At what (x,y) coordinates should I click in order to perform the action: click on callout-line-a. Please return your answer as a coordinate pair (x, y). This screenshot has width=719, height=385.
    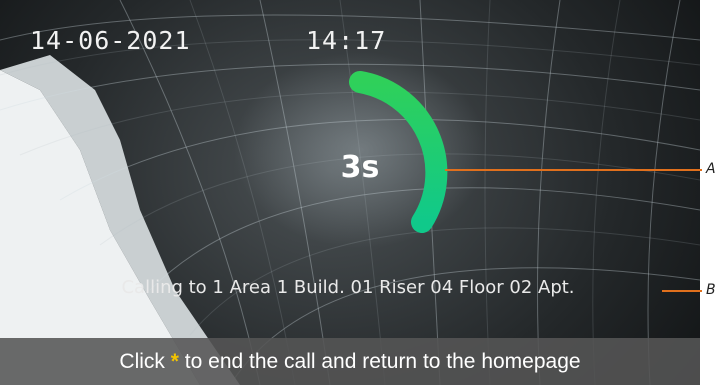
    Looking at the image, I should click on (573, 170).